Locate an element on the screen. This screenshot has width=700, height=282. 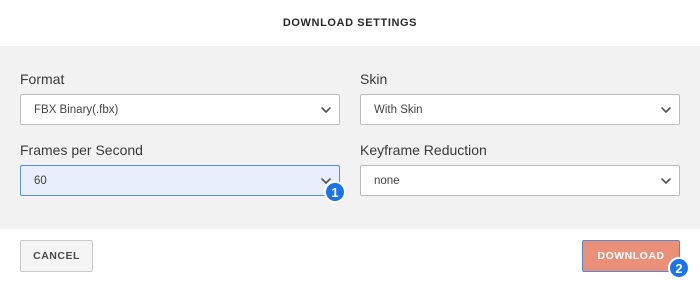
fps-select: 60 is located at coordinates (180, 180).